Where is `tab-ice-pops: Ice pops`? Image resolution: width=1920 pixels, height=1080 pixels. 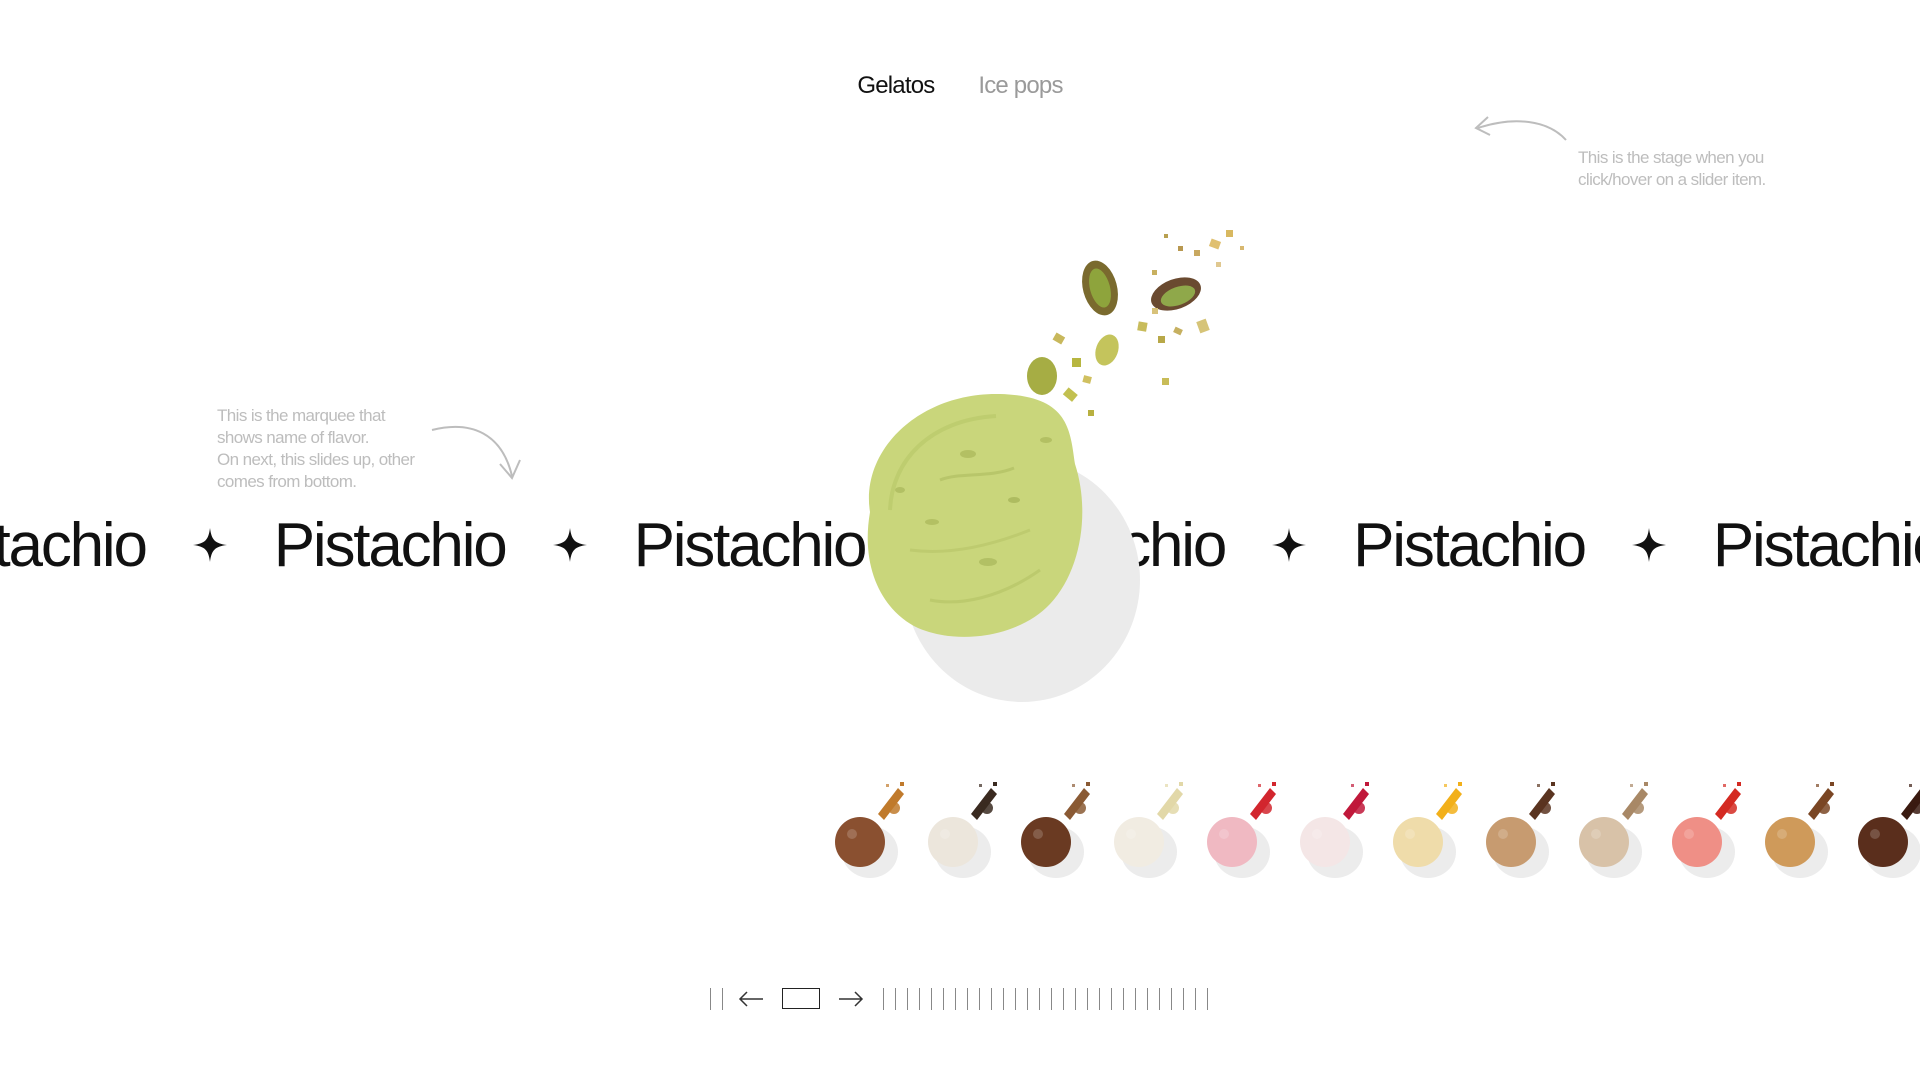
tab-ice-pops: Ice pops is located at coordinates (1020, 86).